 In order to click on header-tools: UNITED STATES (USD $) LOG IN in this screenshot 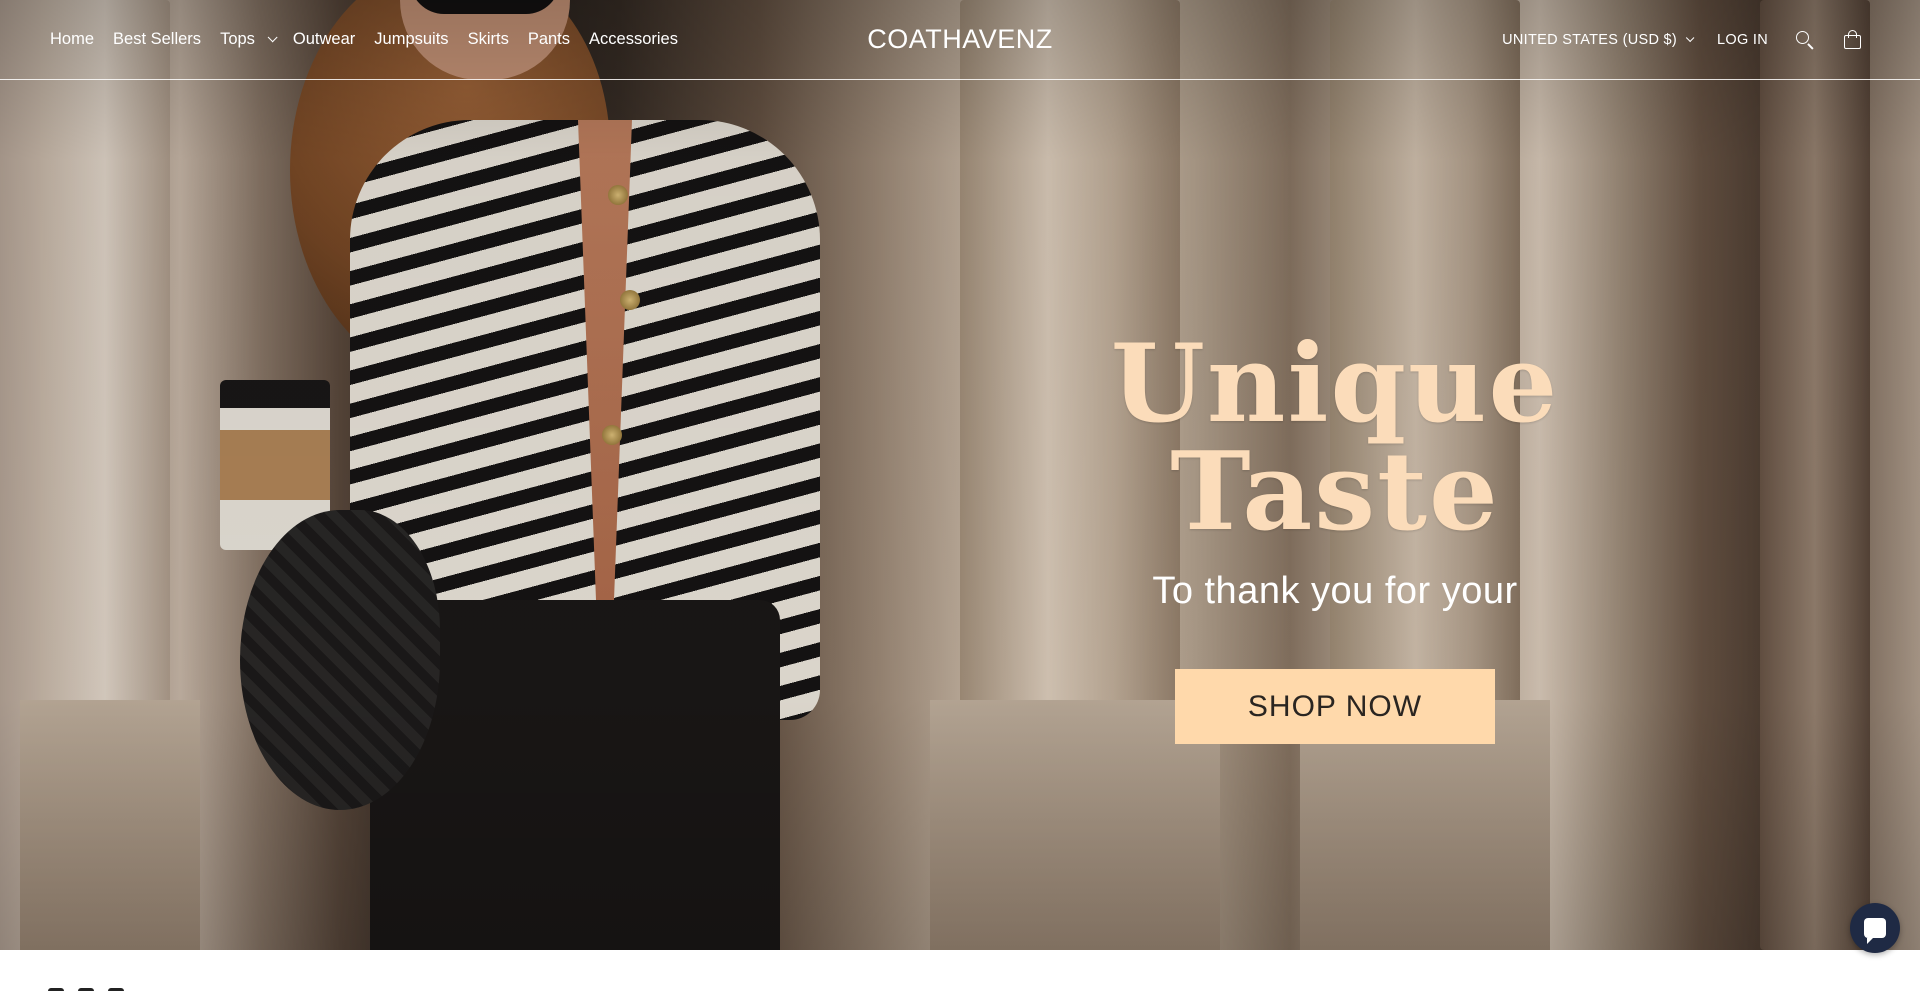, I will do `click(1683, 39)`.